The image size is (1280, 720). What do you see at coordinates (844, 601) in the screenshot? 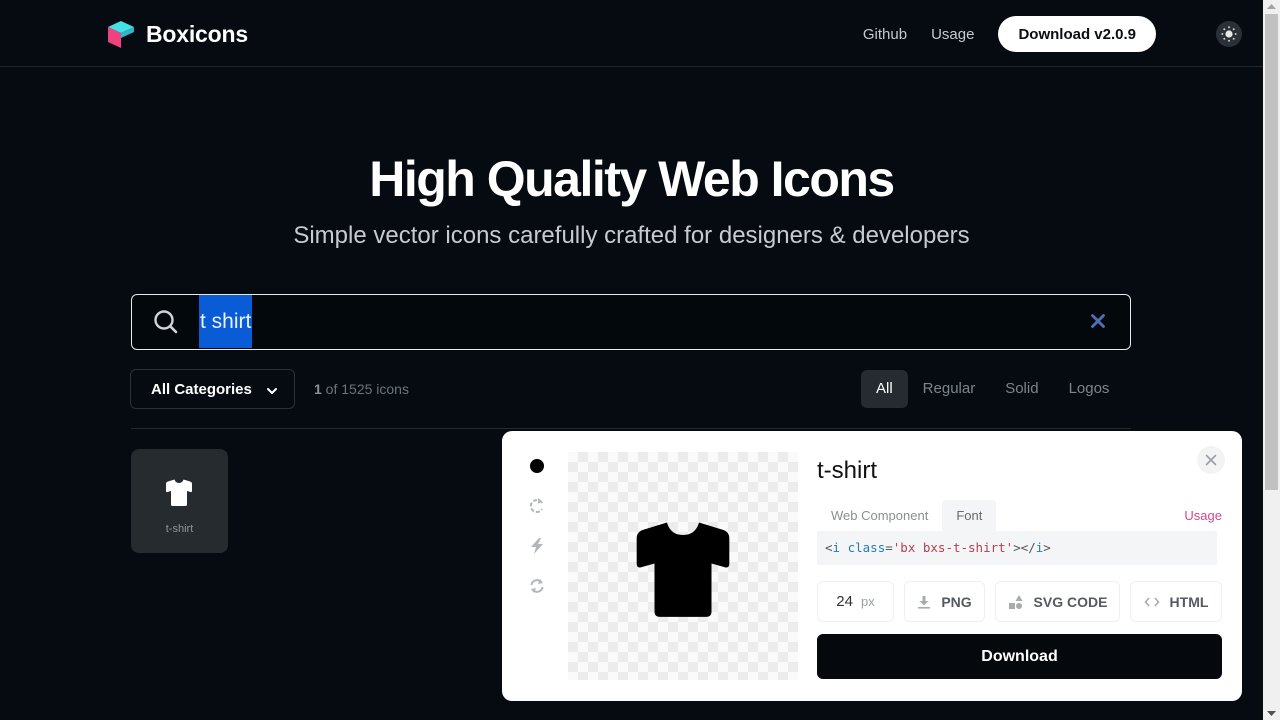
I see `size-value: 24` at bounding box center [844, 601].